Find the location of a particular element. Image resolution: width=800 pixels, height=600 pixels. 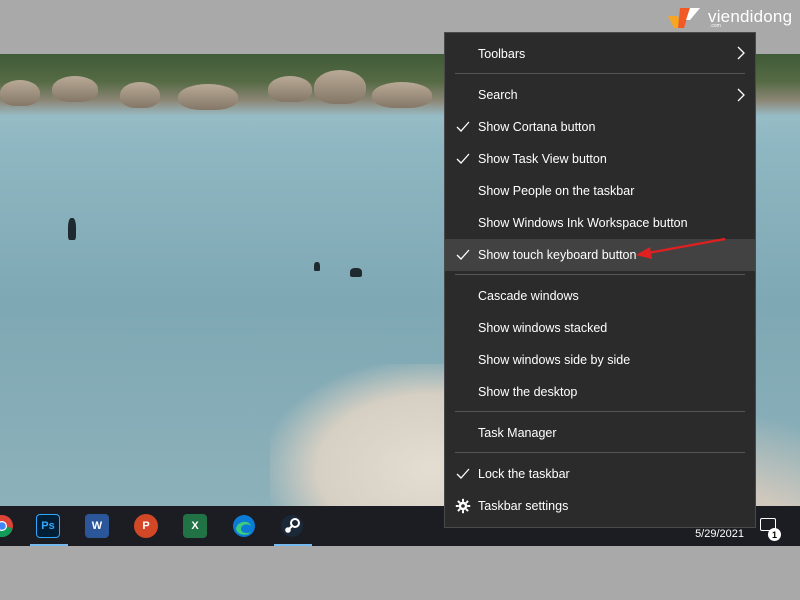

menu-item-cascade-windows: Cascade windows is located at coordinates (600, 296).